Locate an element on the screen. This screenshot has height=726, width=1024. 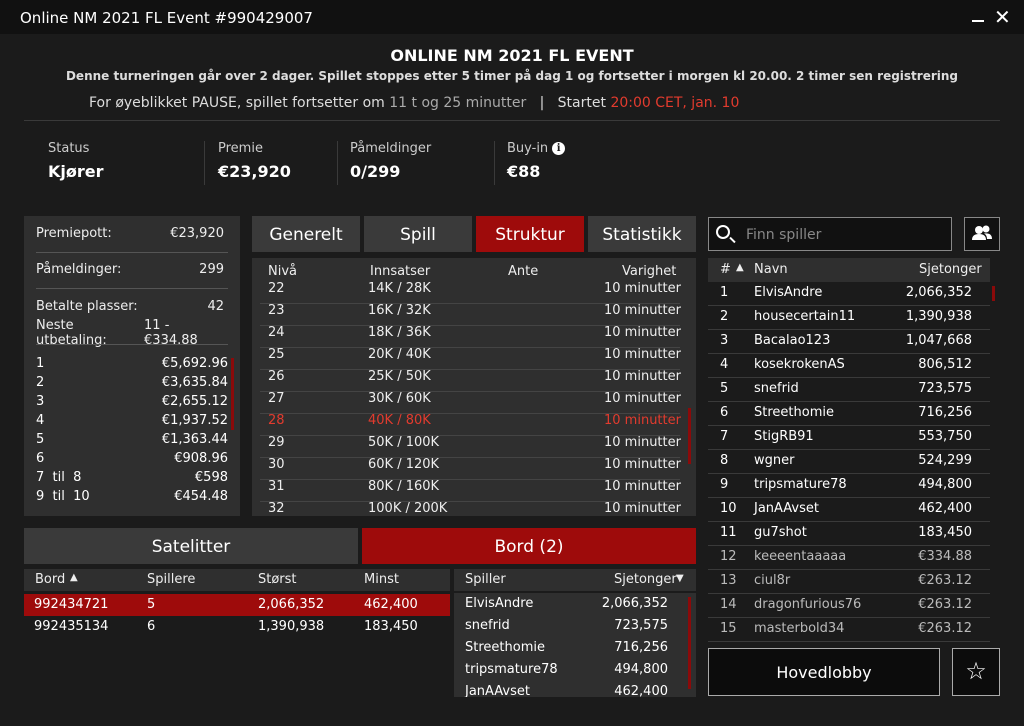
tab-statistikk: Statistikk is located at coordinates (642, 234).